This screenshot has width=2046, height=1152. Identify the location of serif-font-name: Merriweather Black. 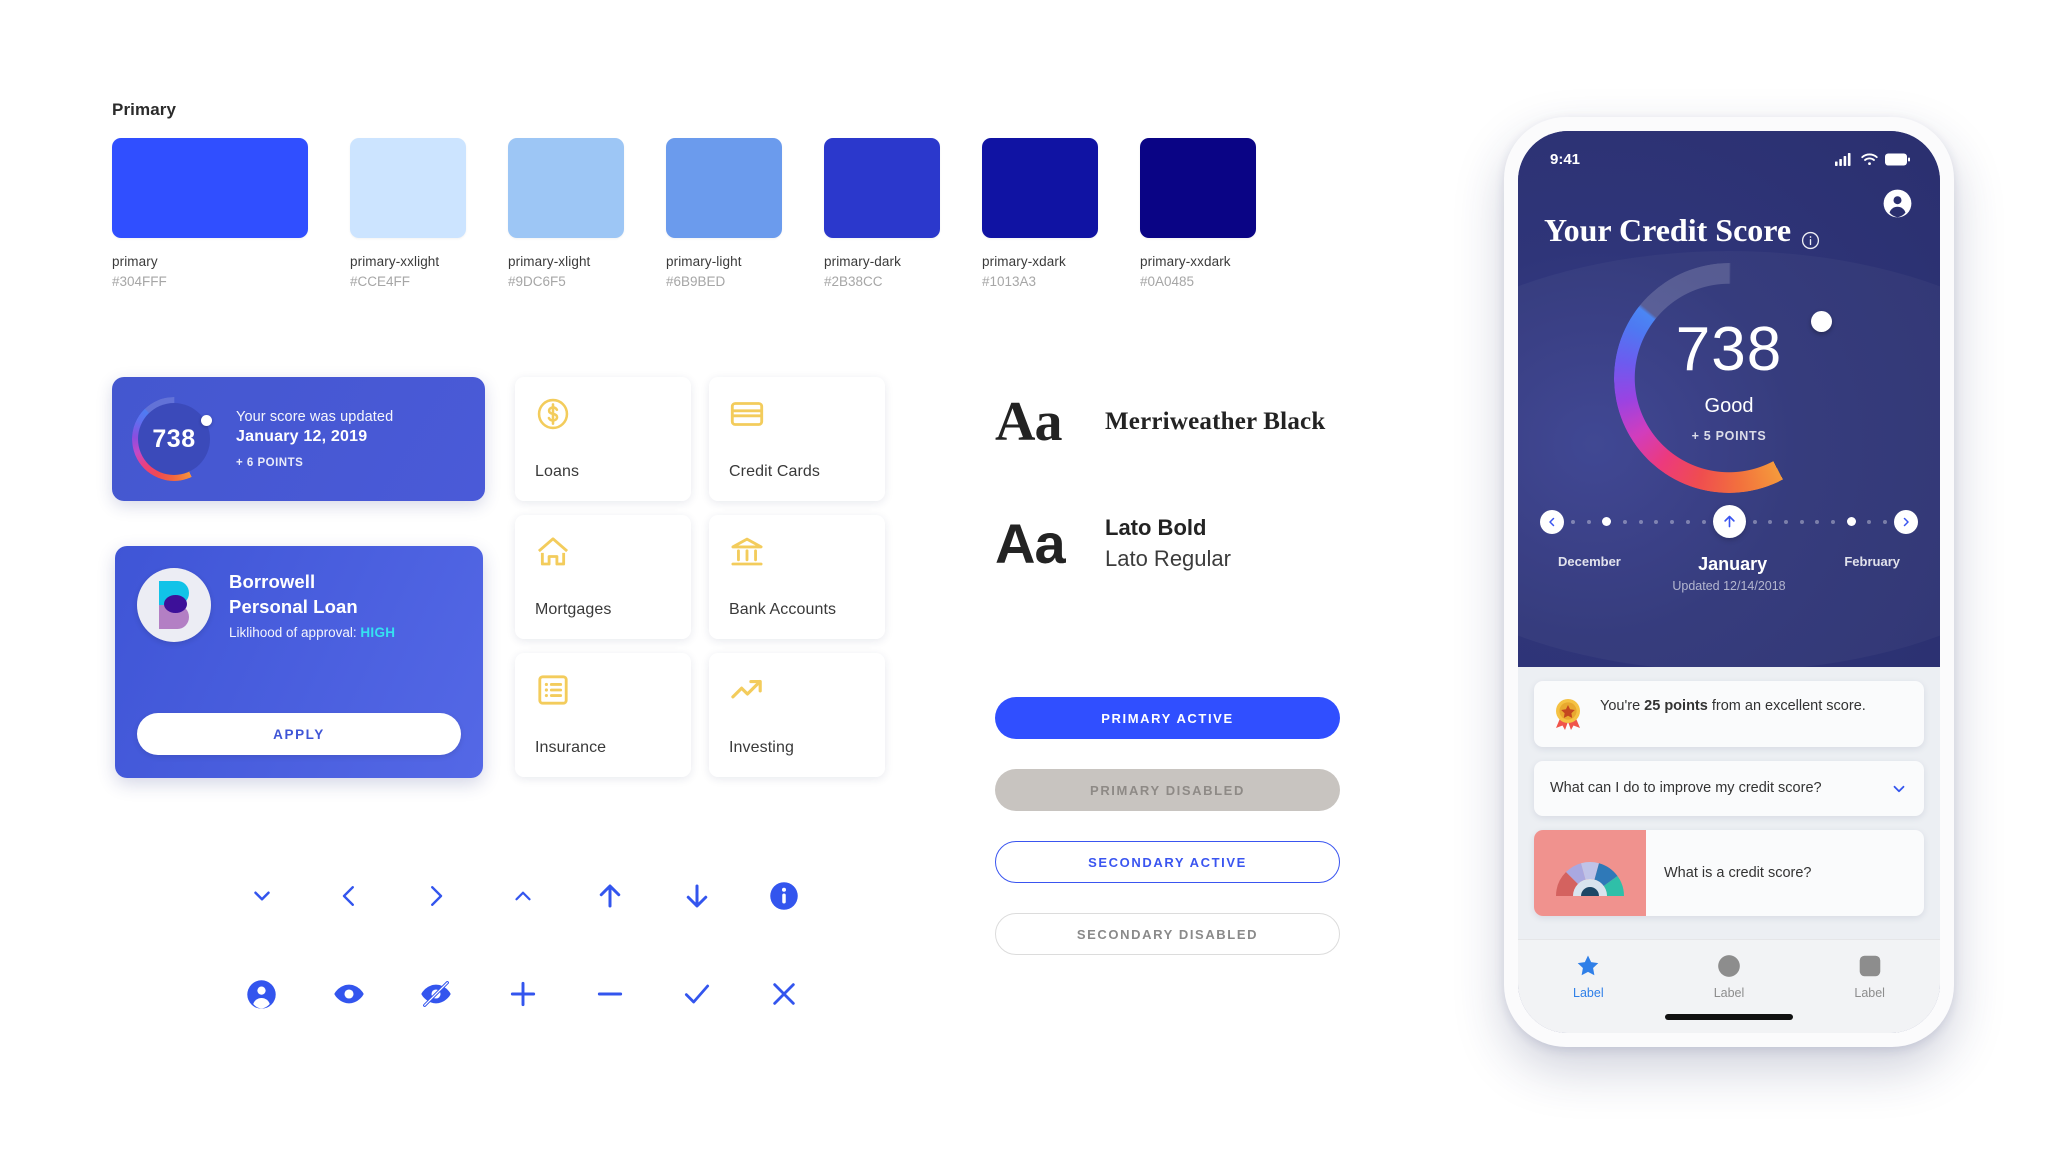
(1215, 421).